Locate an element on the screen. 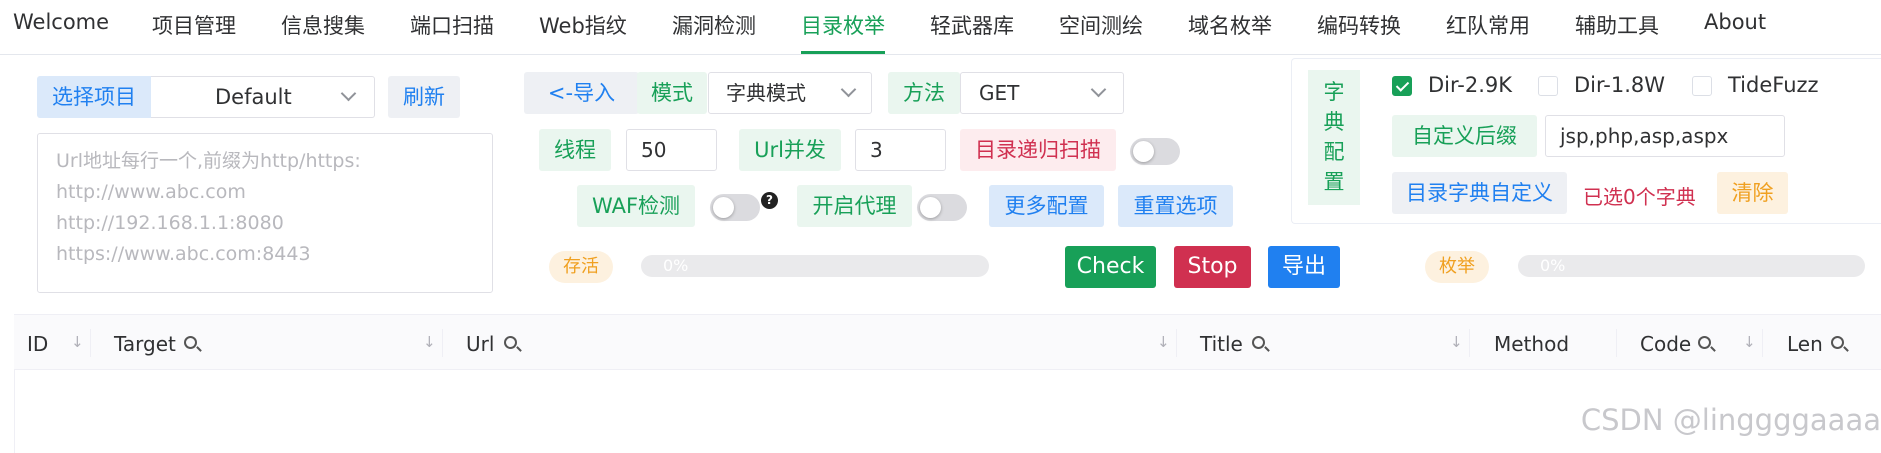 The height and width of the screenshot is (453, 1881). enum-progress: 0% is located at coordinates (1691, 266).